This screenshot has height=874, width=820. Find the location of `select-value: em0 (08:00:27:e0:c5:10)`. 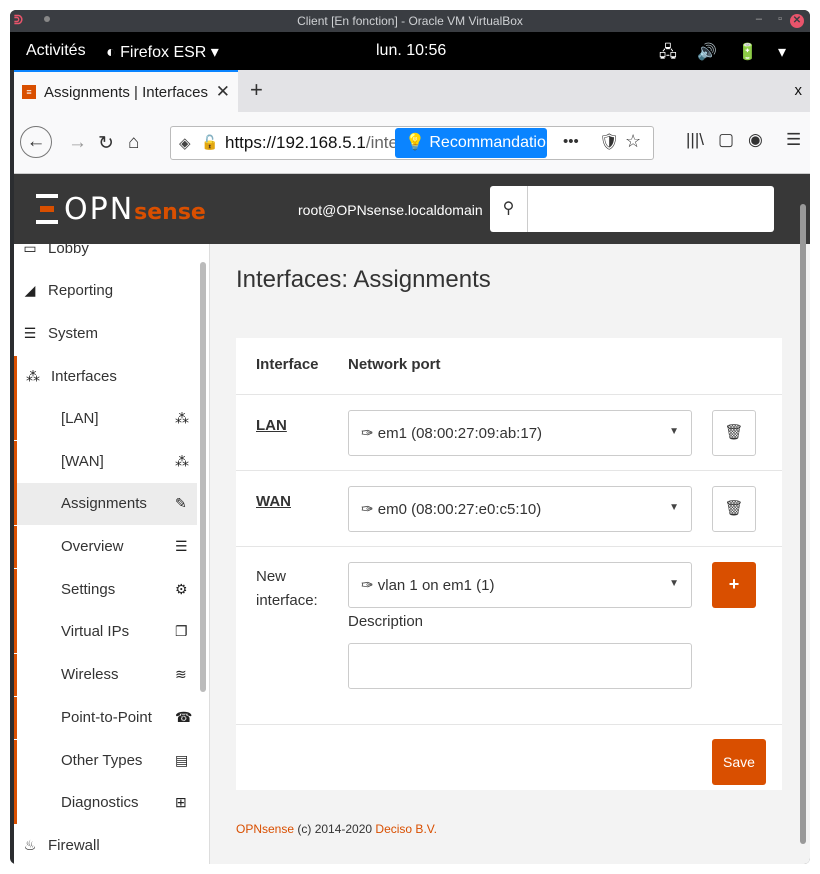

select-value: em0 (08:00:27:e0:c5:10) is located at coordinates (459, 509).